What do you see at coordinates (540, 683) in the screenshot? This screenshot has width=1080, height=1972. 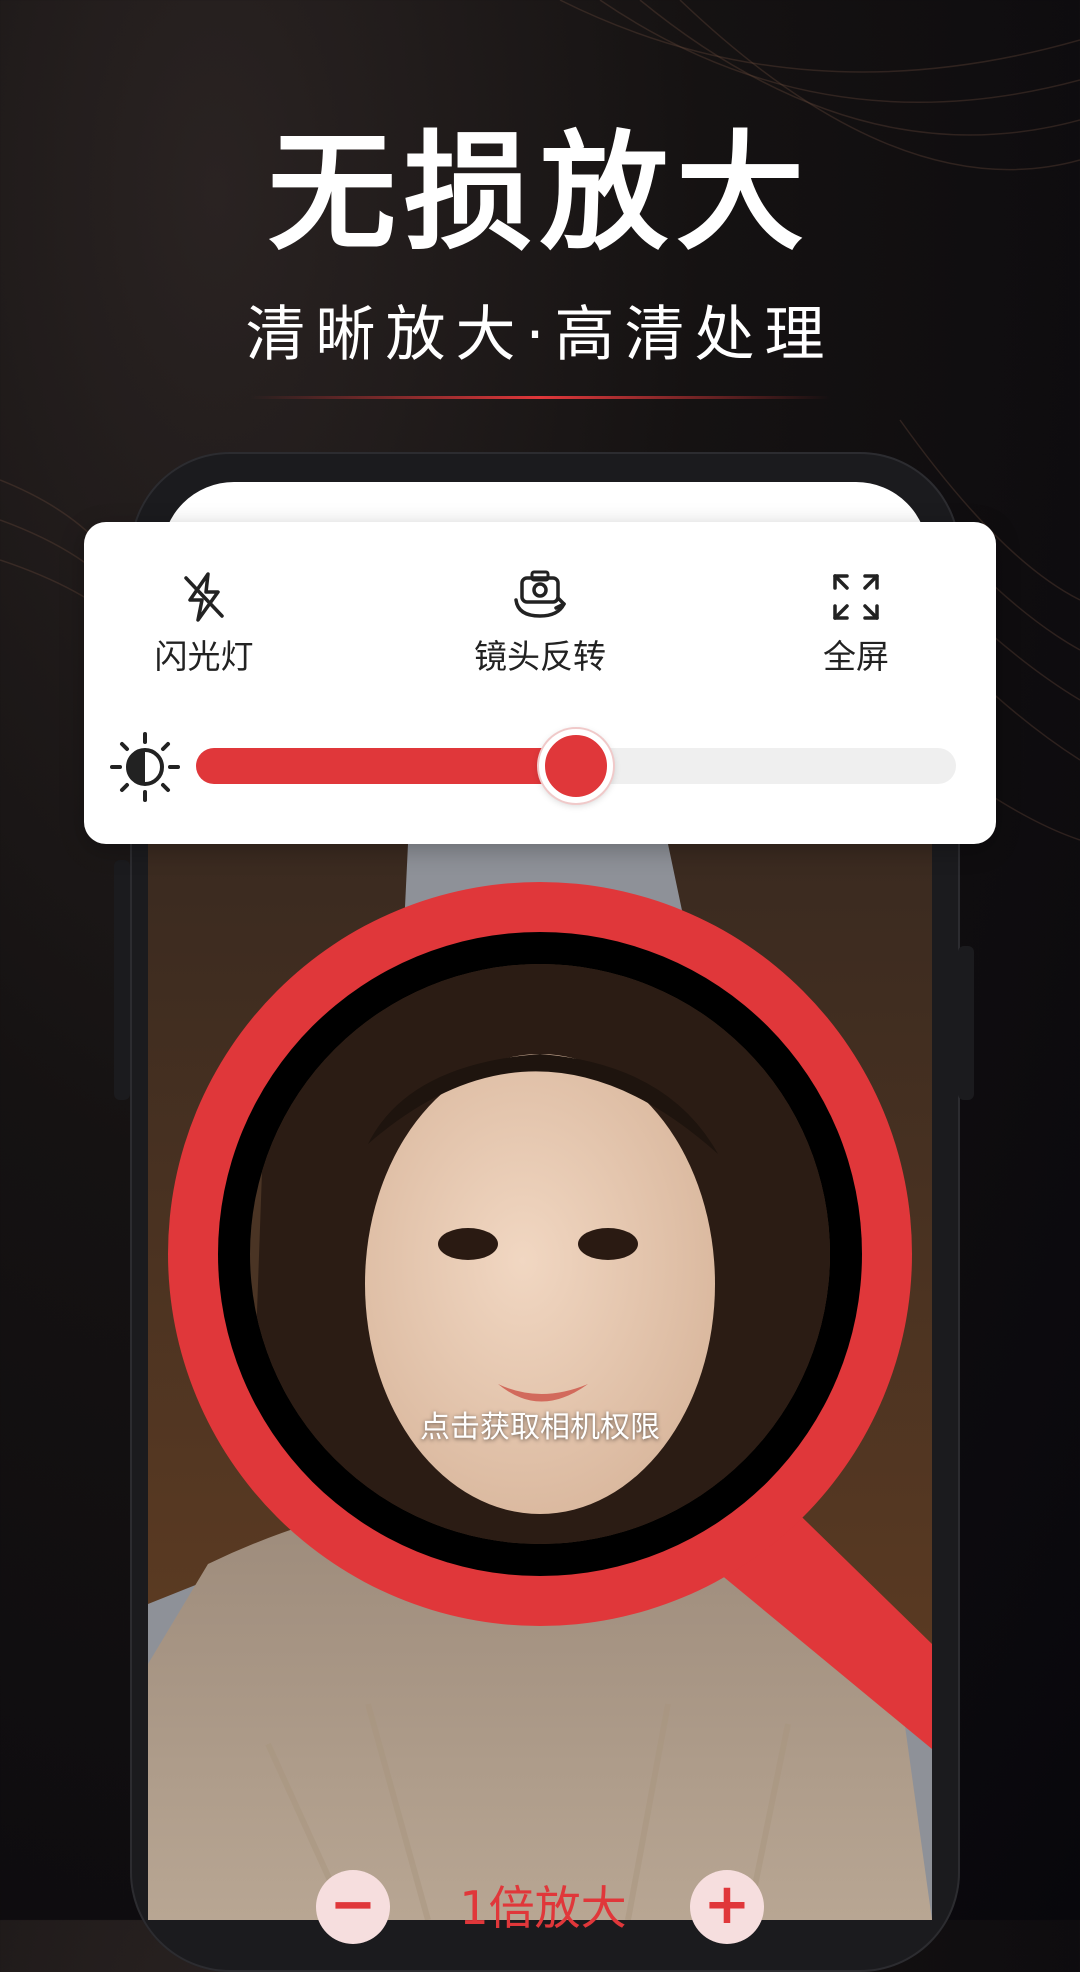 I see `control-panel: 闪光灯 镜头反转 全屏` at bounding box center [540, 683].